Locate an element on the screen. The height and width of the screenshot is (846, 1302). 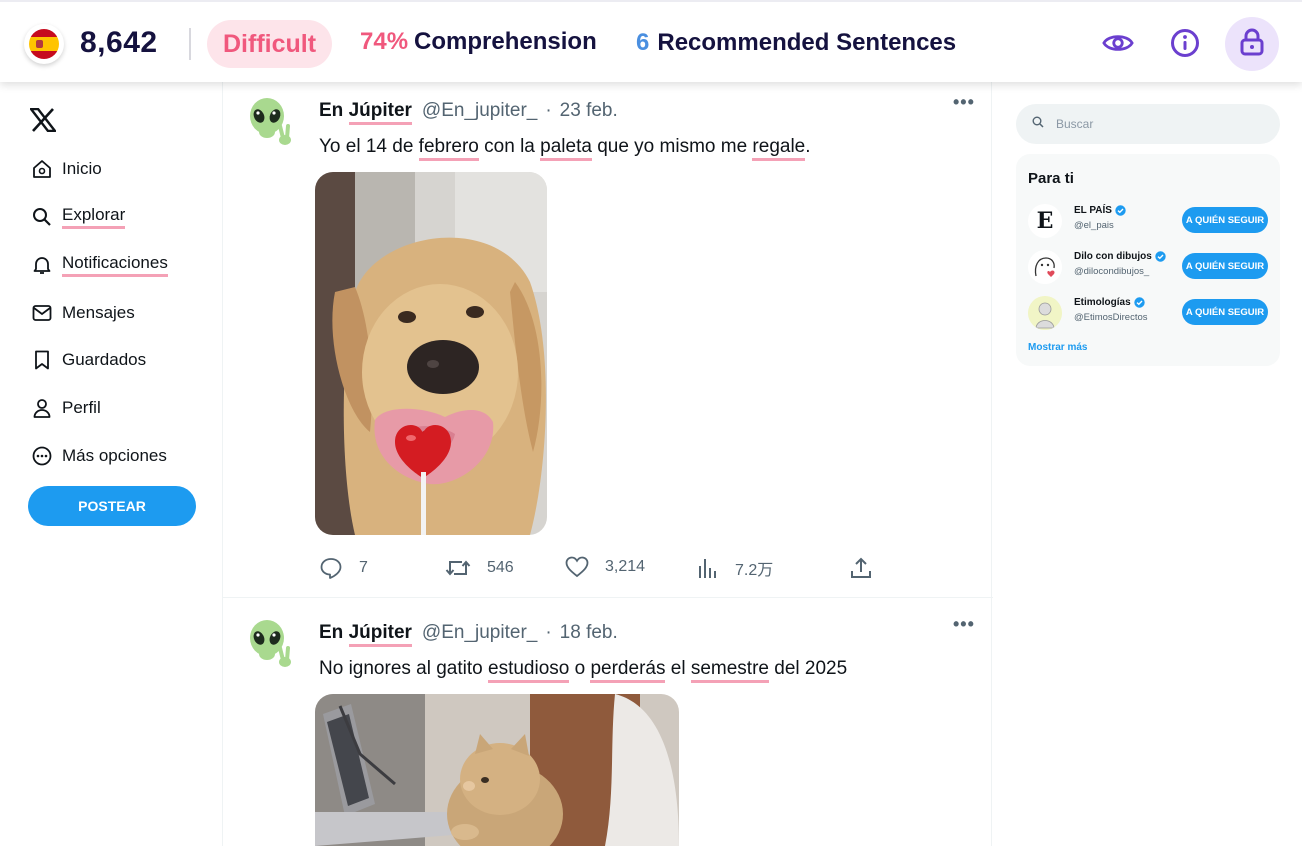
share-icon is located at coordinates (861, 567).